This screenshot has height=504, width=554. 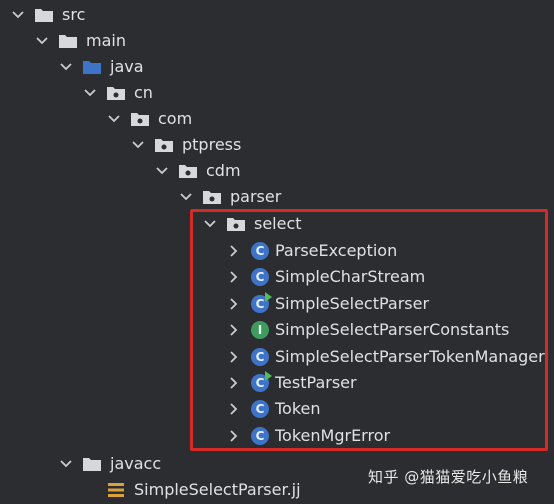 I want to click on tree-node-label: SimpleSelectParser.jj, so click(x=217, y=489).